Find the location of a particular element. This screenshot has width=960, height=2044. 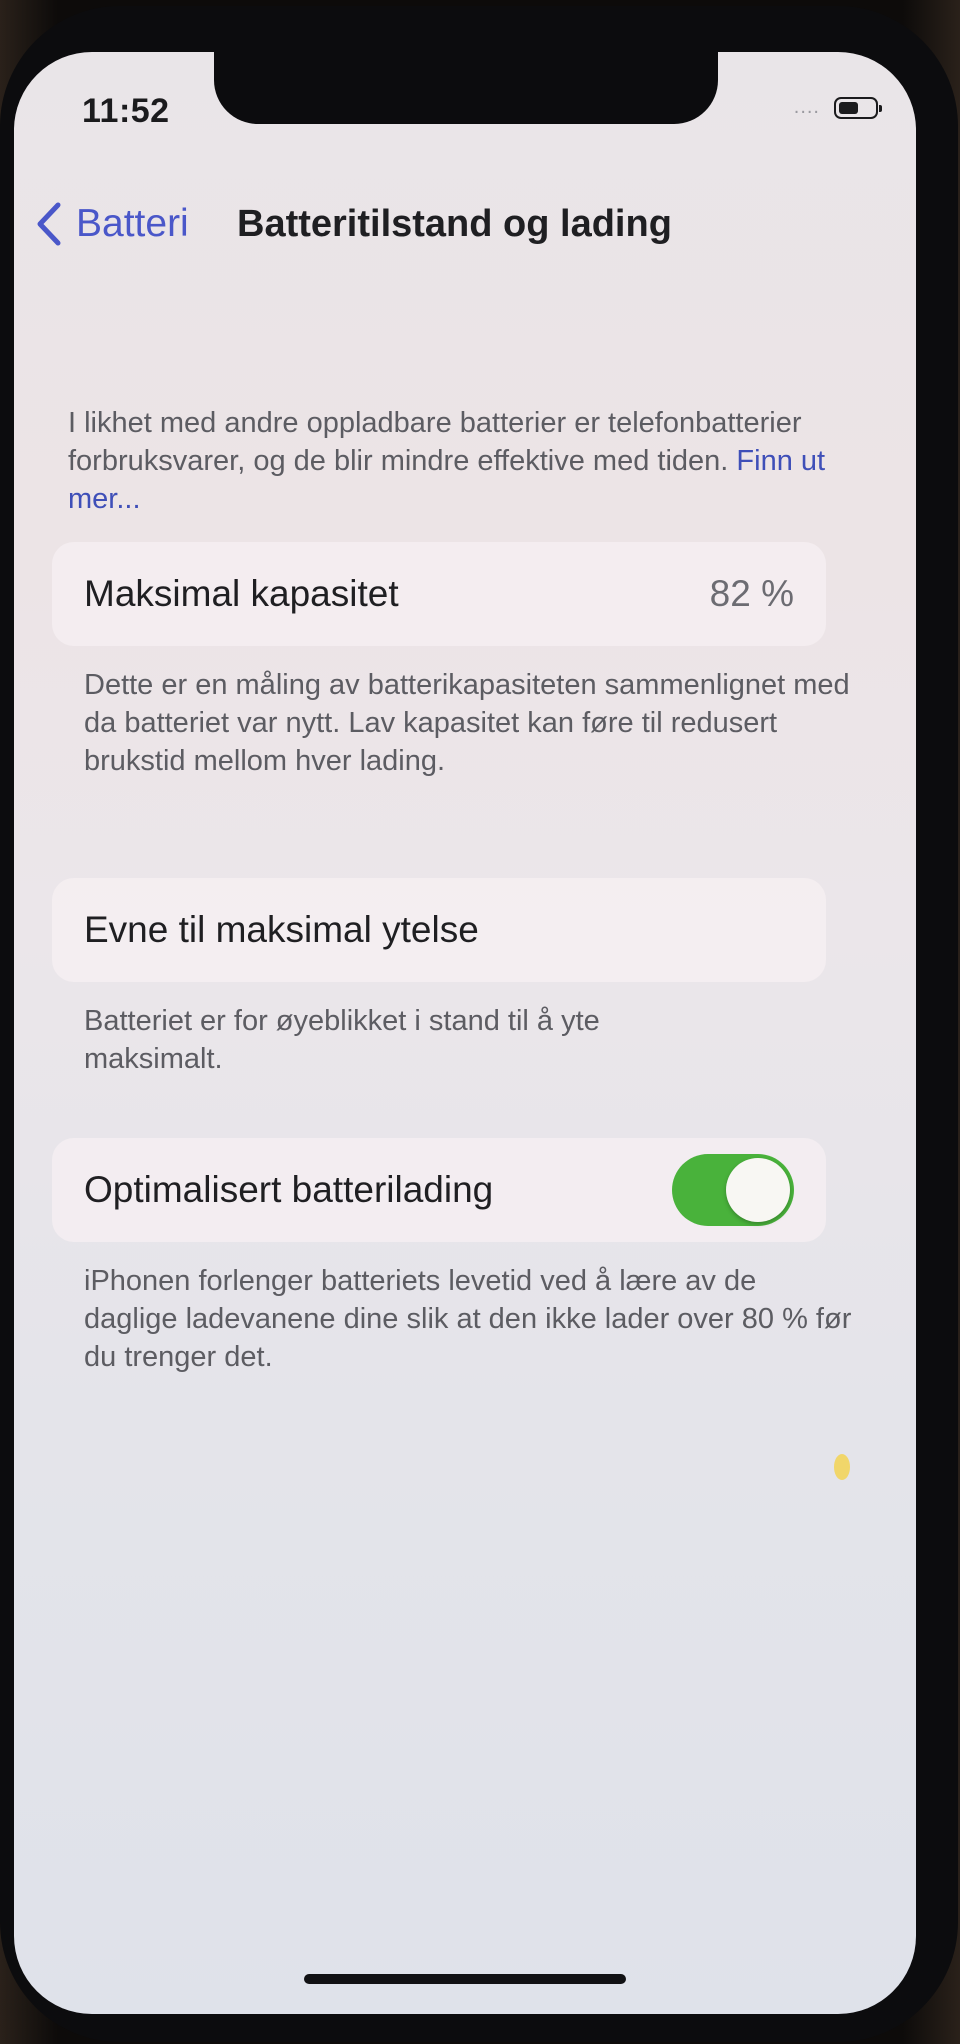

capacity-label: Maksimal kapasitet is located at coordinates (241, 593).